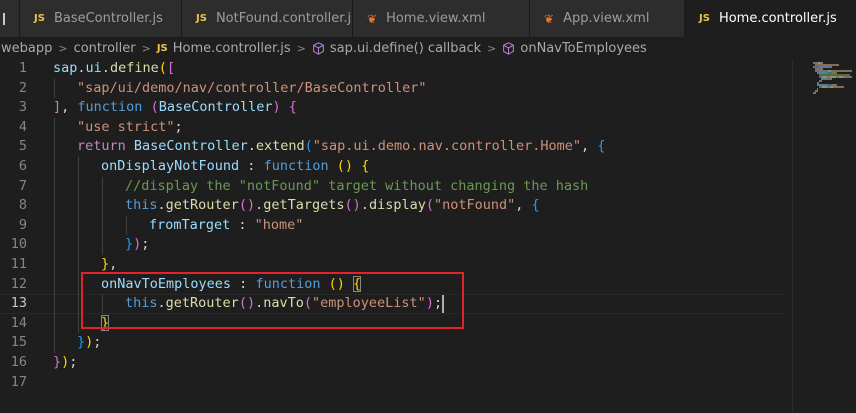 The height and width of the screenshot is (413, 856). Describe the element at coordinates (224, 48) in the screenshot. I see `breadcrumb-item: JS Home.controller.js` at that location.